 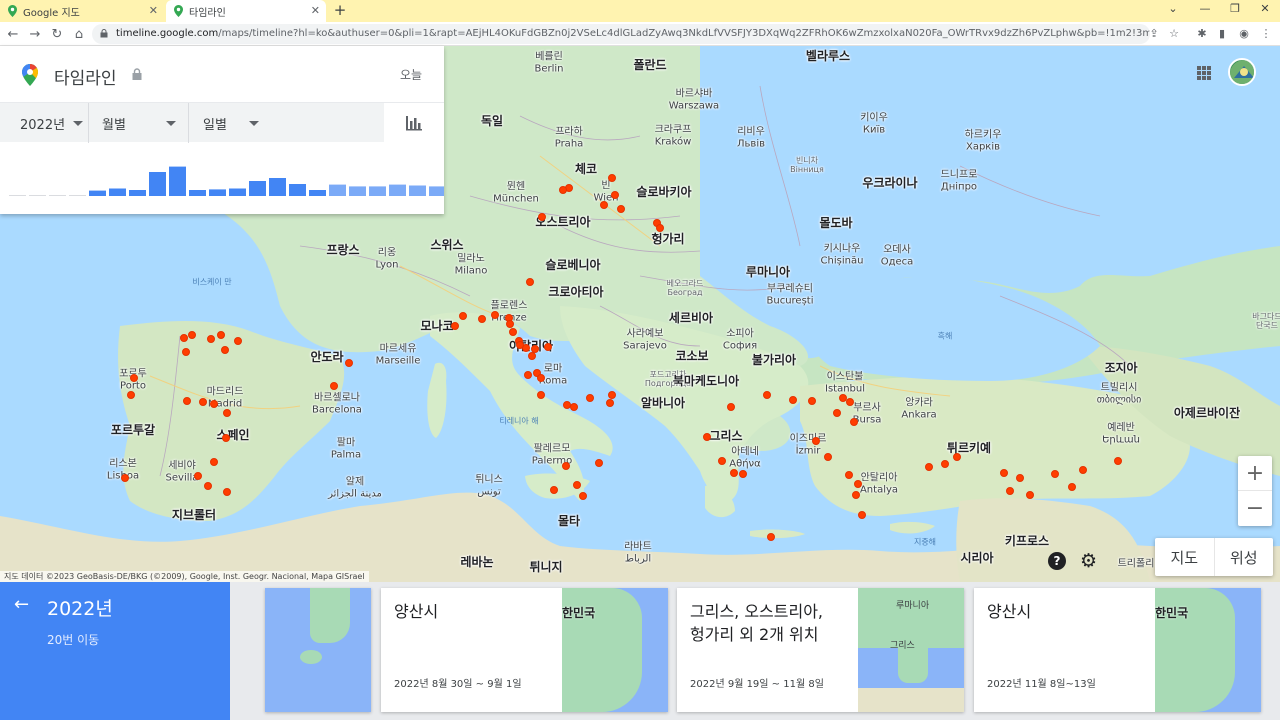 I want to click on year-select: 2022년, so click(x=52, y=123).